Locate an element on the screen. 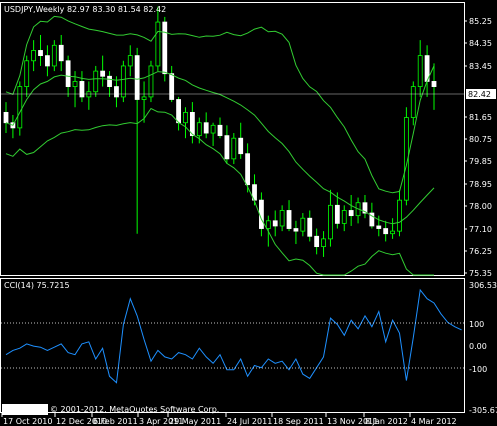 The width and height of the screenshot is (497, 426). time-tick-label: 4 Mar 2012 is located at coordinates (434, 421).